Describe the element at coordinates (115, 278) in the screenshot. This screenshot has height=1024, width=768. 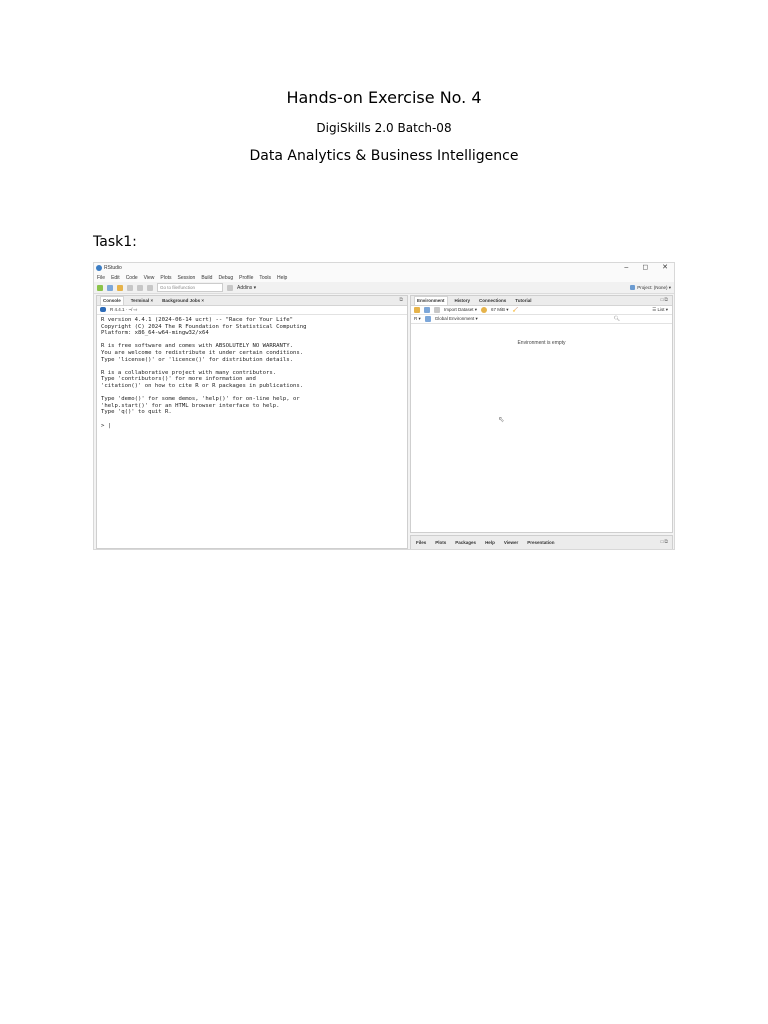
I see `menu-edit: Edit` at that location.